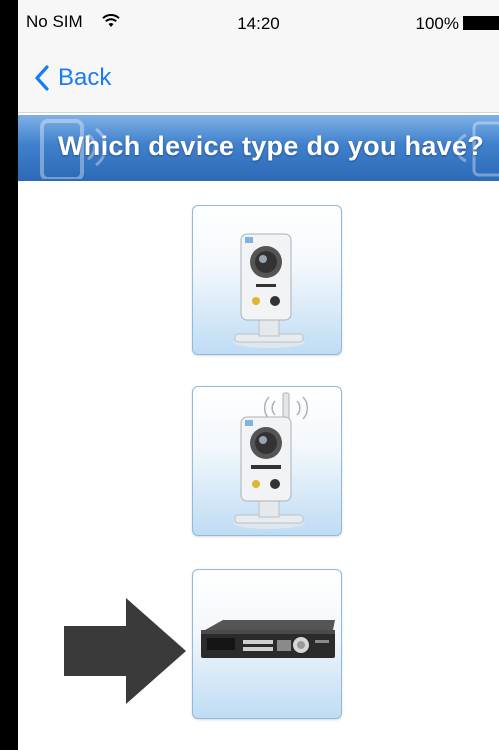  What do you see at coordinates (437, 23) in the screenshot?
I see `battery-percent: 100%` at bounding box center [437, 23].